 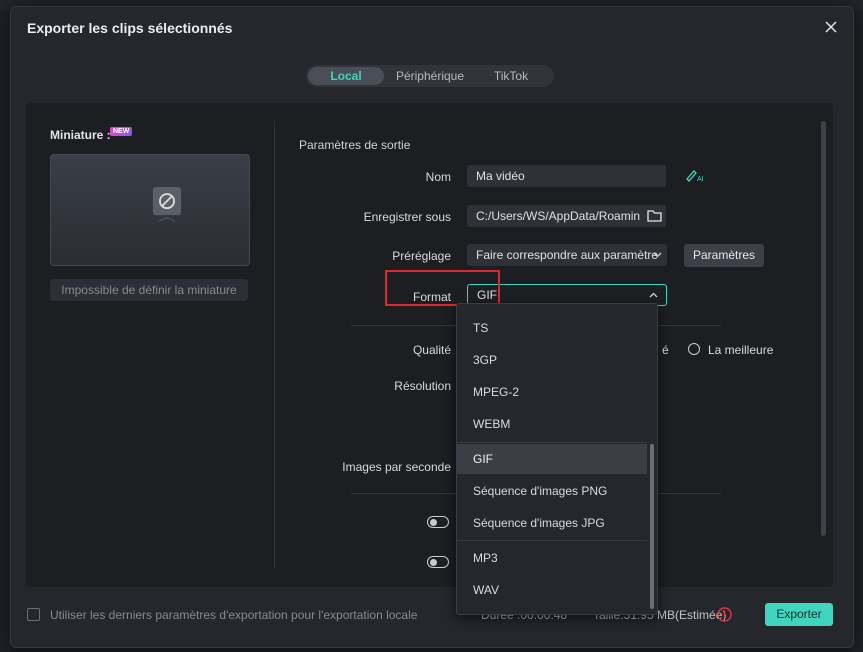 I want to click on close-button, so click(x=831, y=27).